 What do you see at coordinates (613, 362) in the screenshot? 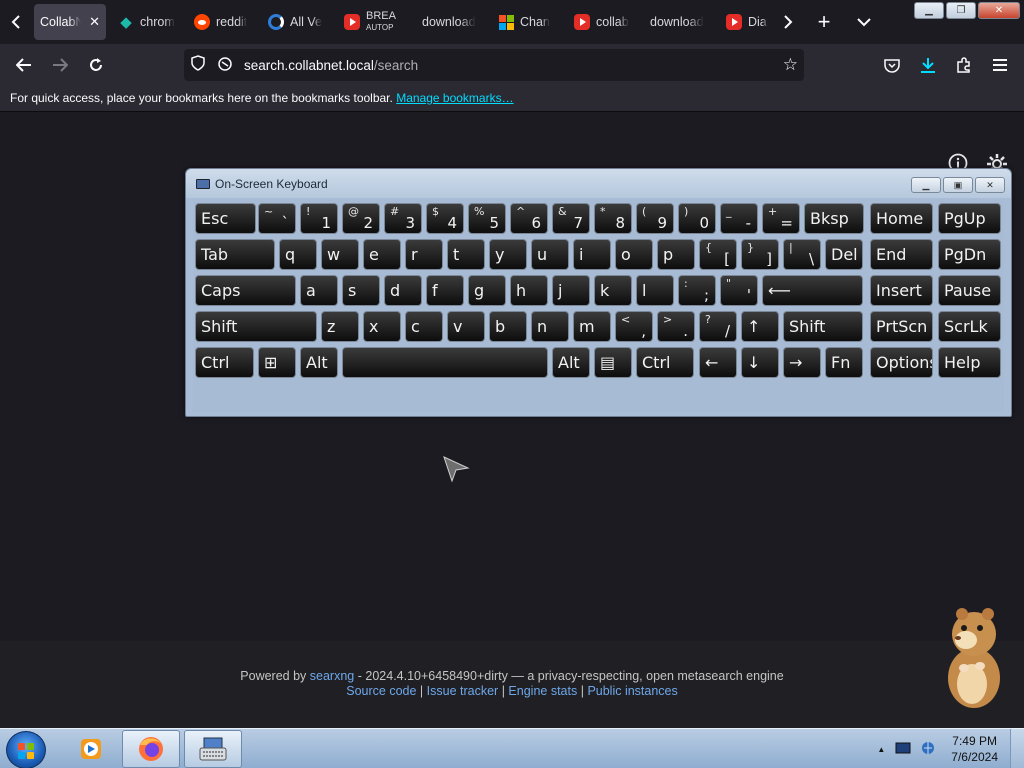
I see `key-4-5: ▤` at bounding box center [613, 362].